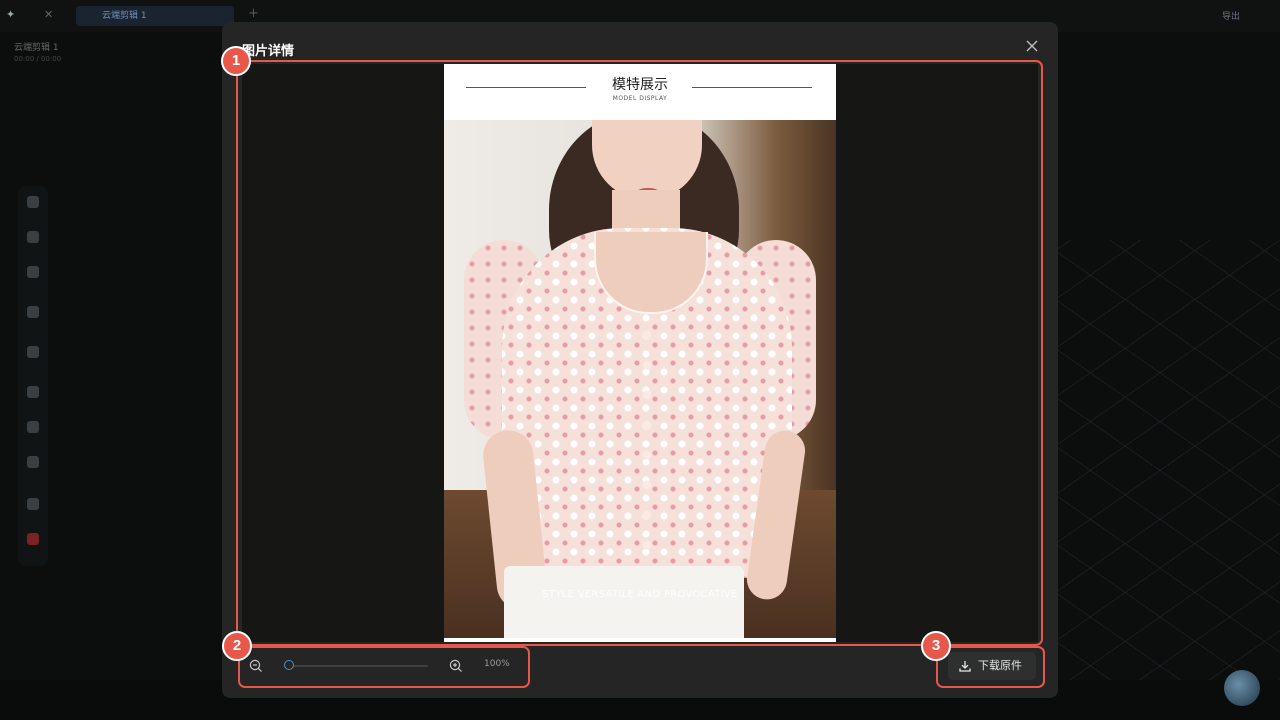 Image resolution: width=1280 pixels, height=720 pixels. What do you see at coordinates (33, 376) in the screenshot?
I see `background-sidebar` at bounding box center [33, 376].